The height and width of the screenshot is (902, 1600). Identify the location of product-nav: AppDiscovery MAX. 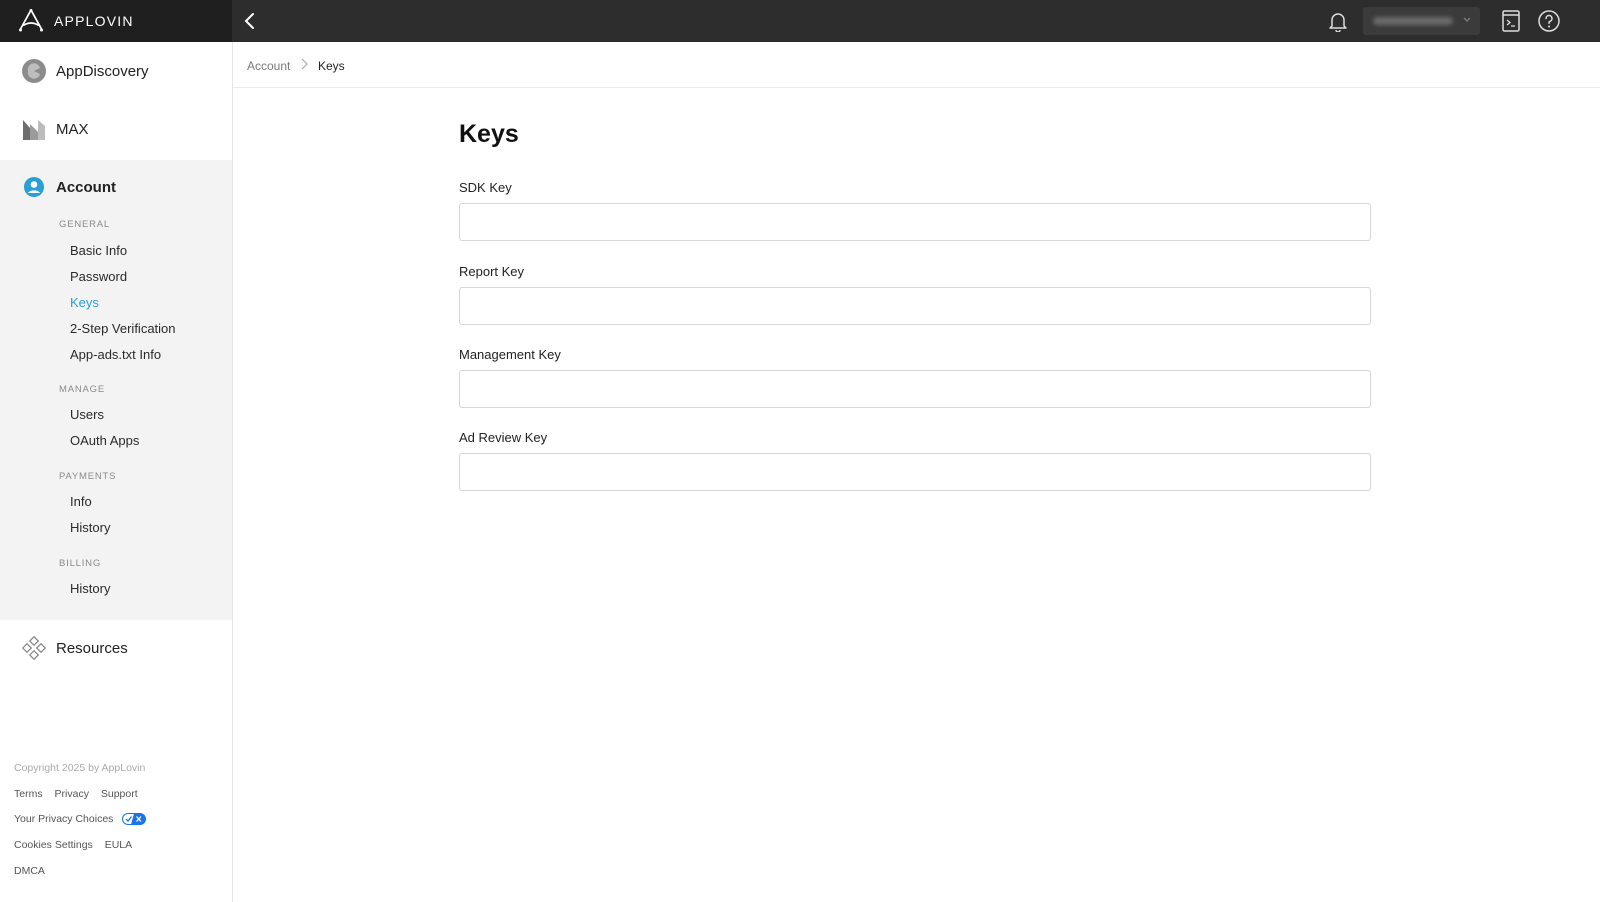
(116, 101).